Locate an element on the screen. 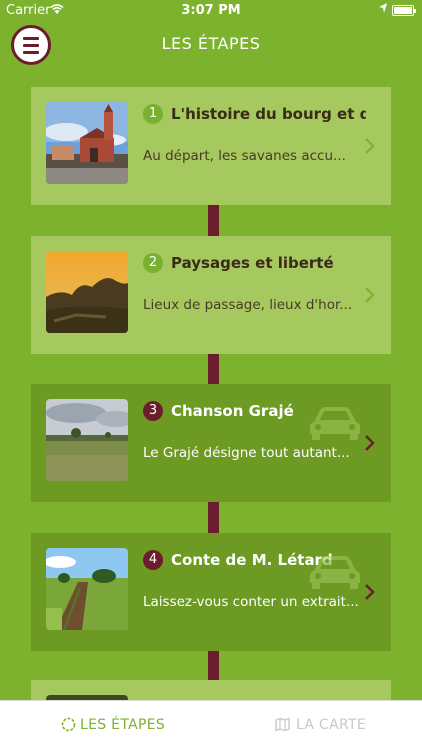 Image resolution: width=422 pixels, height=750 pixels. tab-label: LA CARTE is located at coordinates (331, 725).